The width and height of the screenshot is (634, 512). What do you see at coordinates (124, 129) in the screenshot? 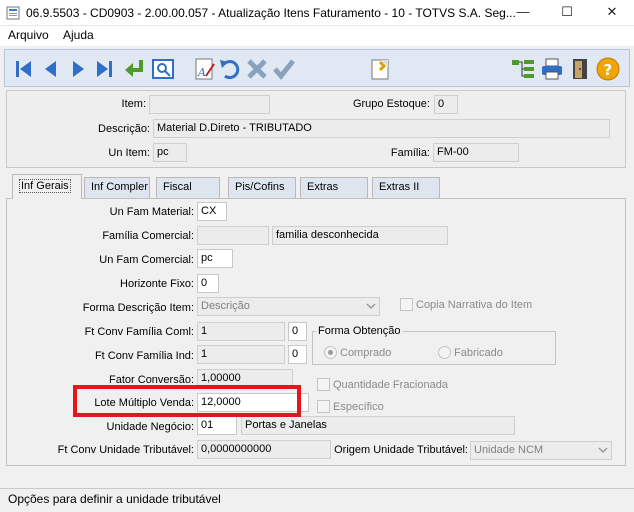
I see `descricao-label: Descrição:` at bounding box center [124, 129].